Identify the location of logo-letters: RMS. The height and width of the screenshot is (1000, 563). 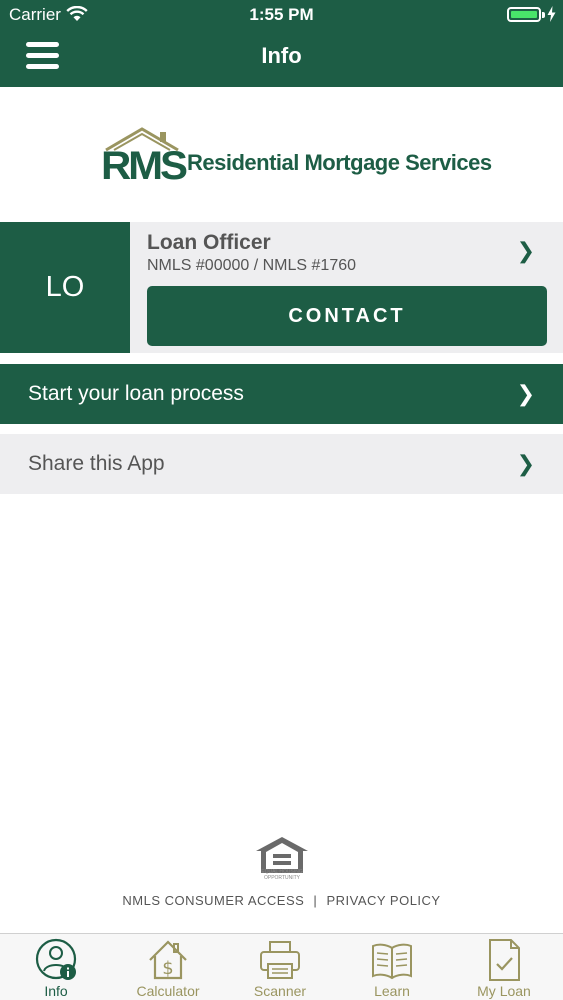
(144, 166).